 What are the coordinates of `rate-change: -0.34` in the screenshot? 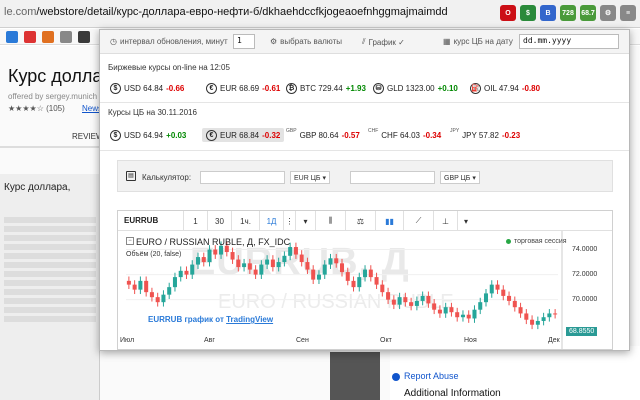 It's located at (432, 135).